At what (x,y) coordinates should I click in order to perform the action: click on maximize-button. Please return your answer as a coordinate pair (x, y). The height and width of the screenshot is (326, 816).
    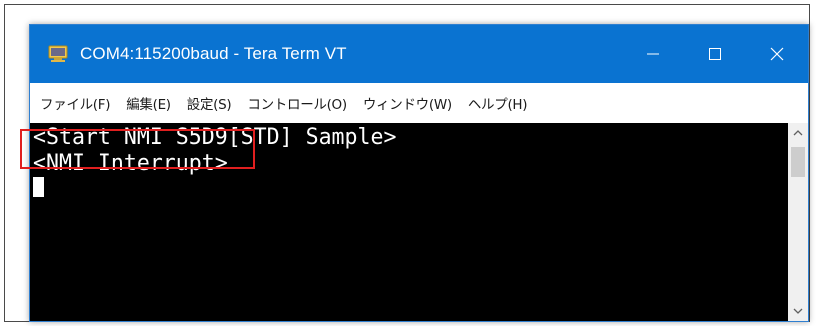
    Looking at the image, I should click on (715, 54).